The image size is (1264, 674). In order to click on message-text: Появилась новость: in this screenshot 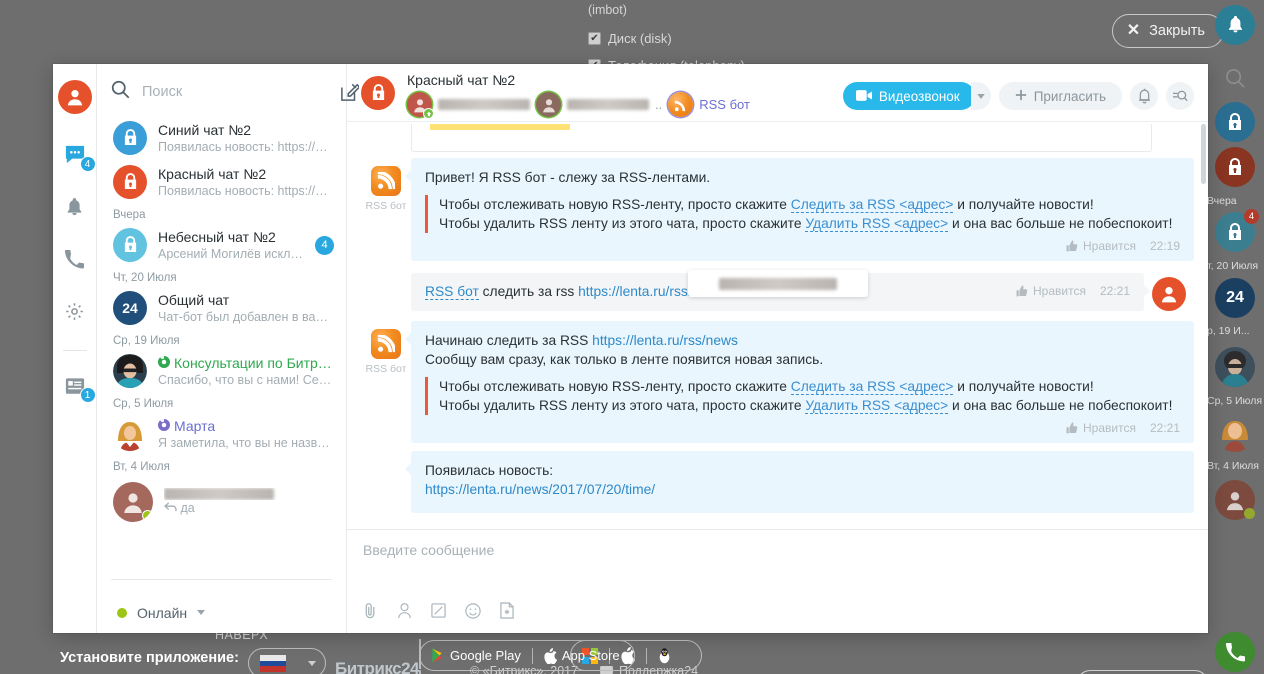, I will do `click(489, 470)`.